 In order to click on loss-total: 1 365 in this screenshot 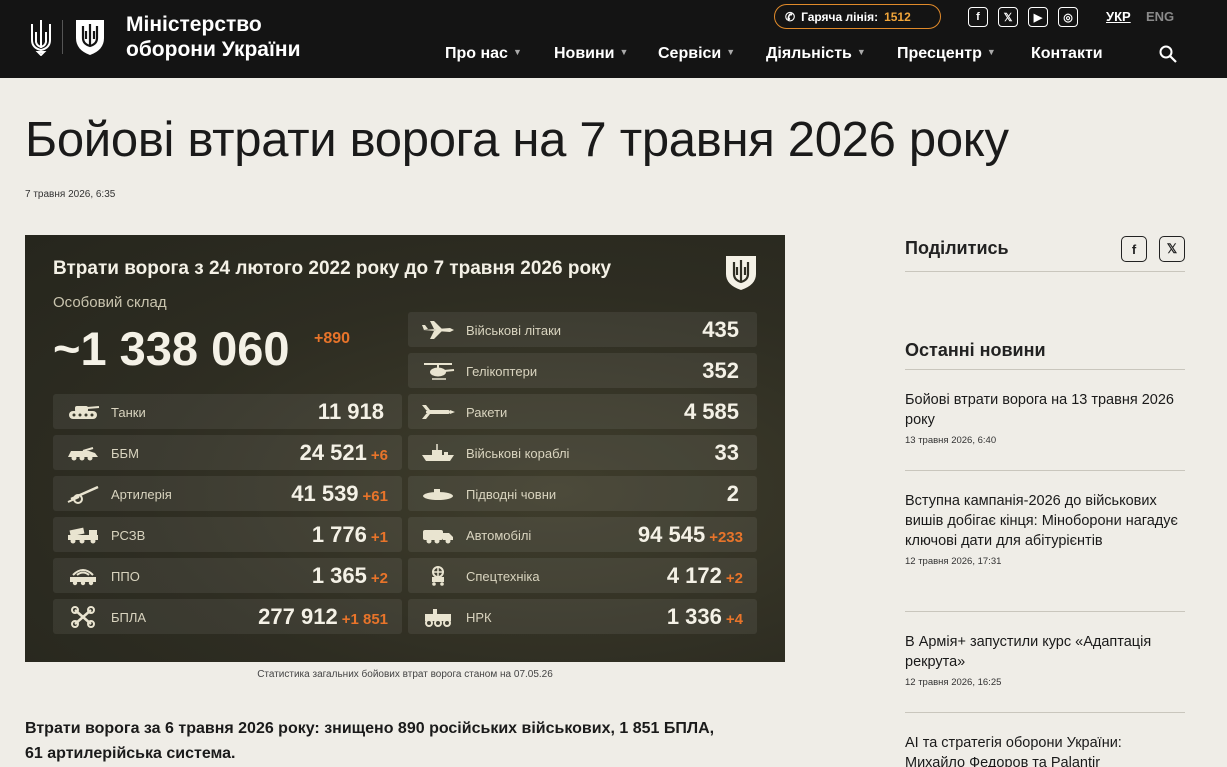, I will do `click(339, 575)`.